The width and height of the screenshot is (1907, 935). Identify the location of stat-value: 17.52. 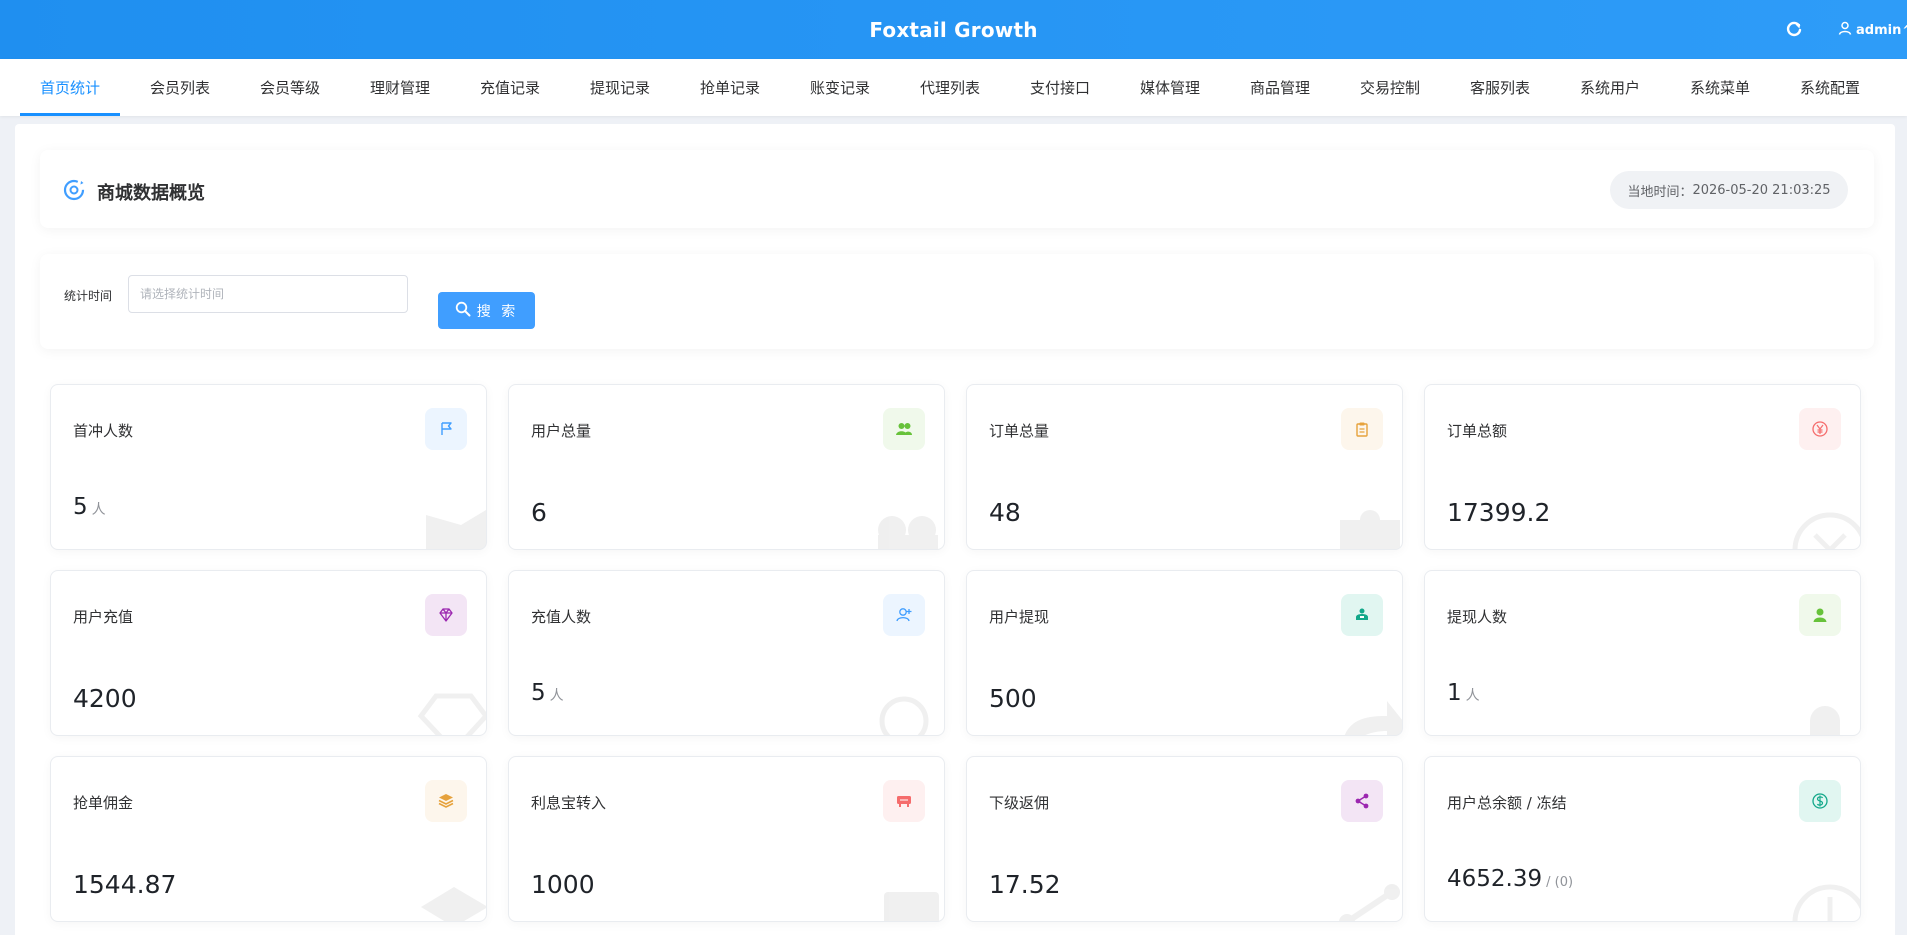
(1025, 884).